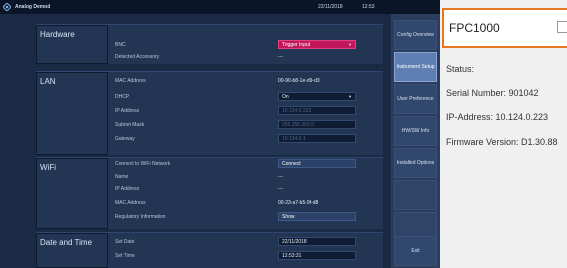 This screenshot has height=268, width=567. Describe the element at coordinates (125, 256) in the screenshot. I see `set-time-label: Set Time` at that location.